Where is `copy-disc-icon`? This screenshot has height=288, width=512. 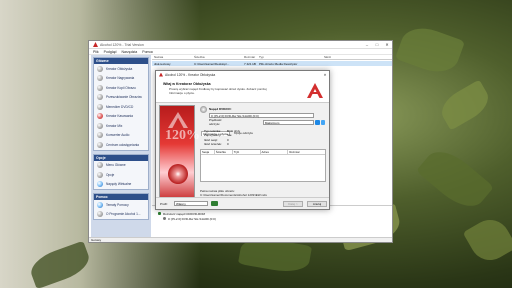
copy-disc-icon is located at coordinates (100, 87).